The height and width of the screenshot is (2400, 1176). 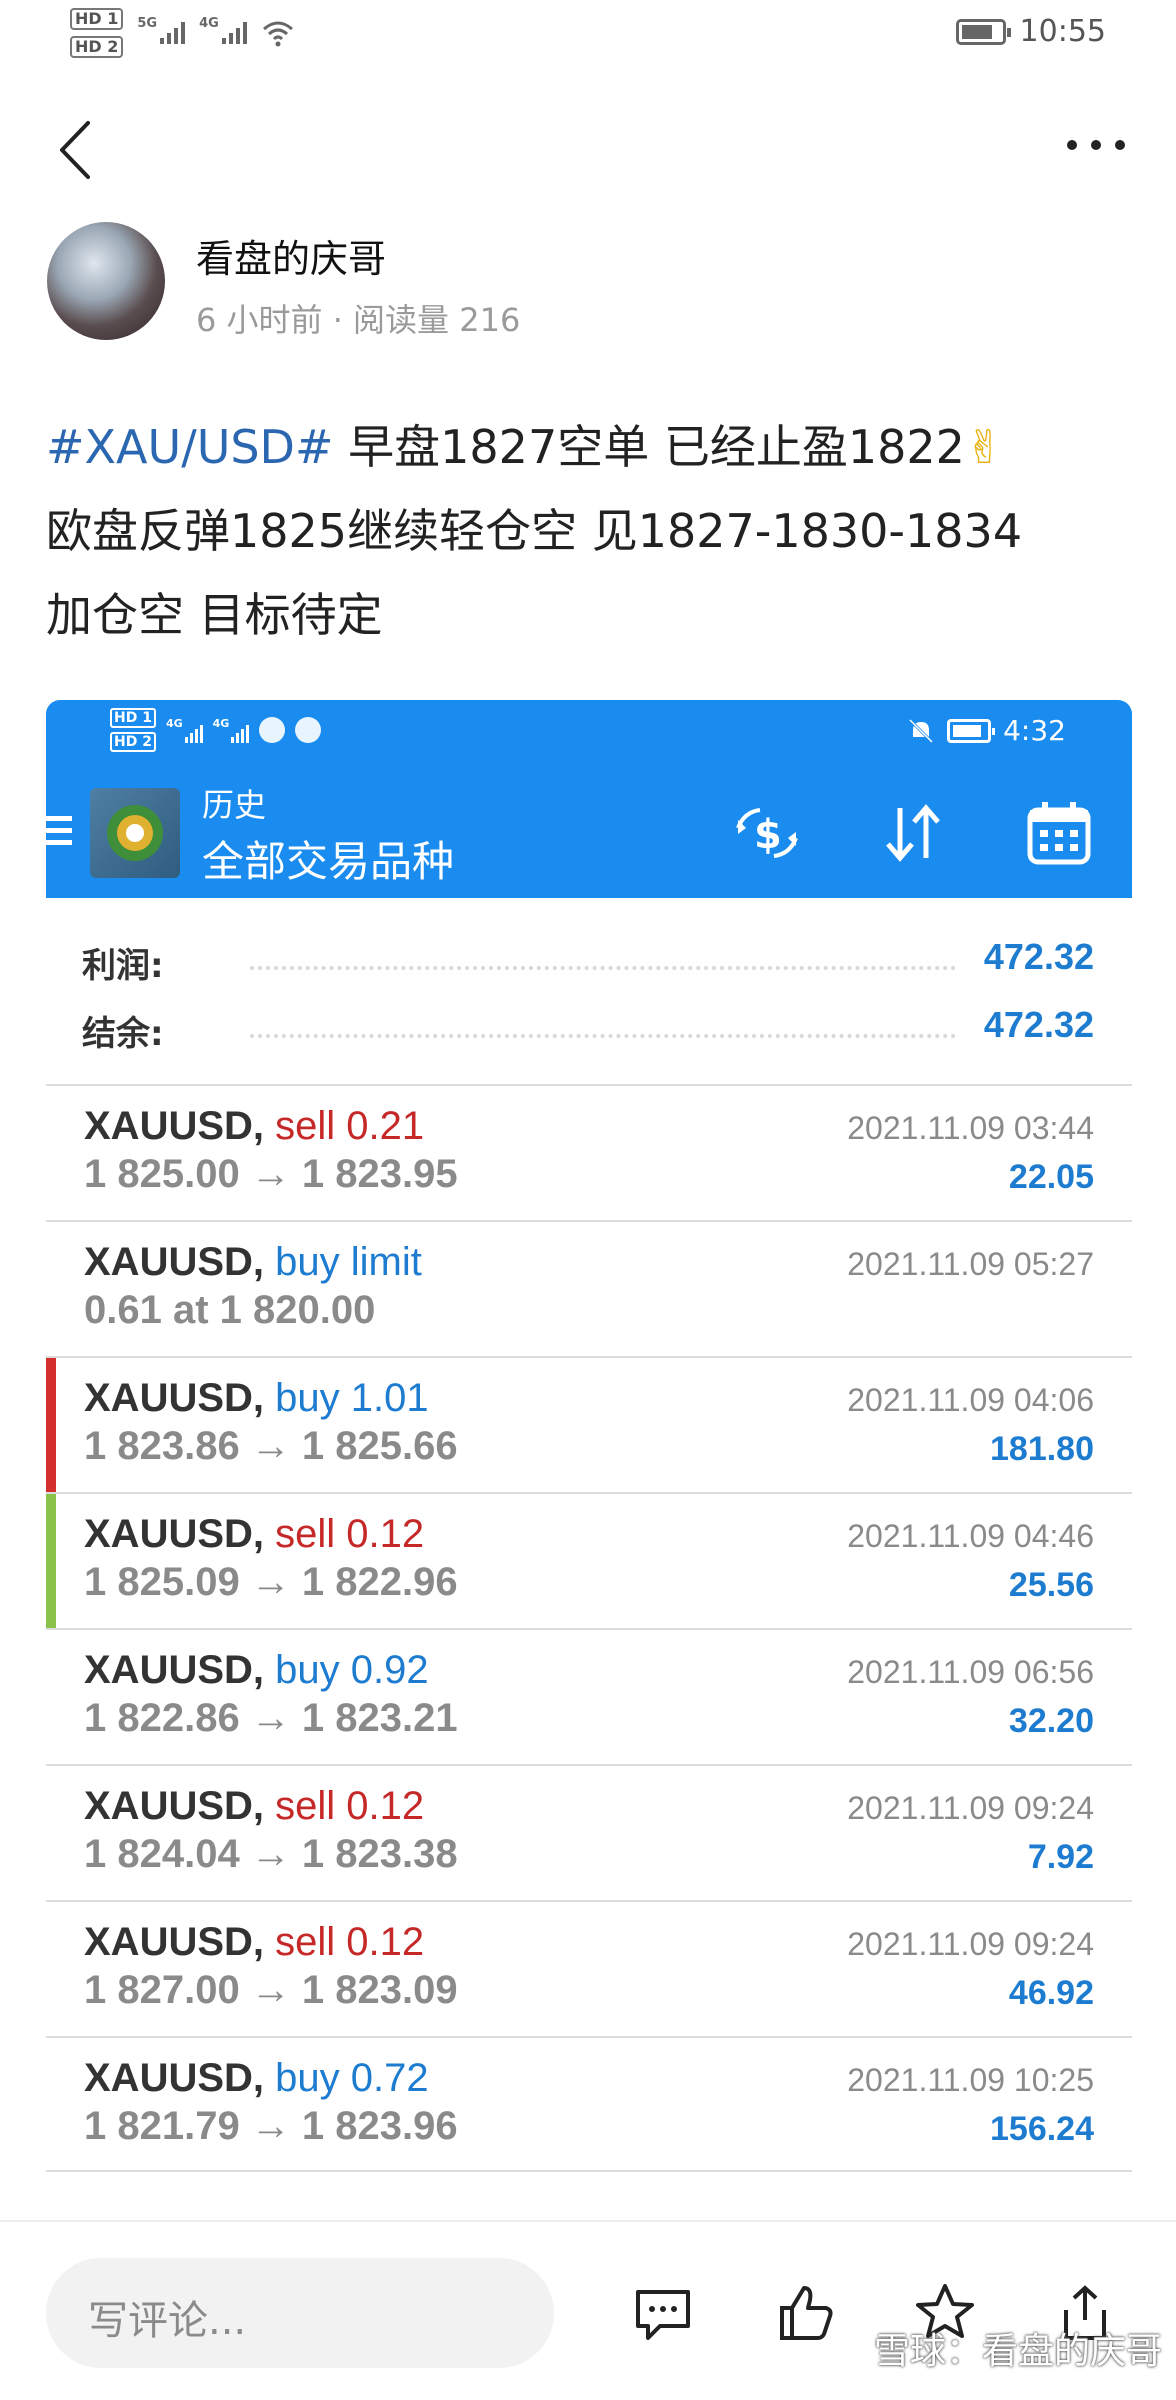 I want to click on trade-title: XAUUSD, buy limit, so click(x=253, y=1262).